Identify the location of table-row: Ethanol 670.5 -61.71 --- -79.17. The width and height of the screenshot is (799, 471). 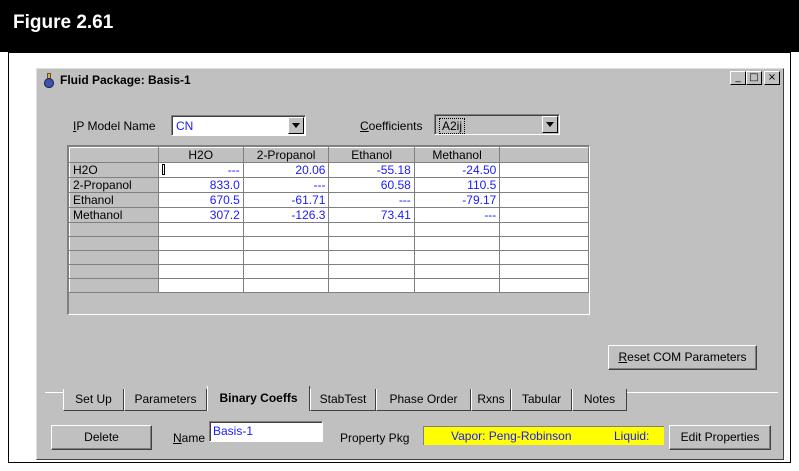
(329, 200).